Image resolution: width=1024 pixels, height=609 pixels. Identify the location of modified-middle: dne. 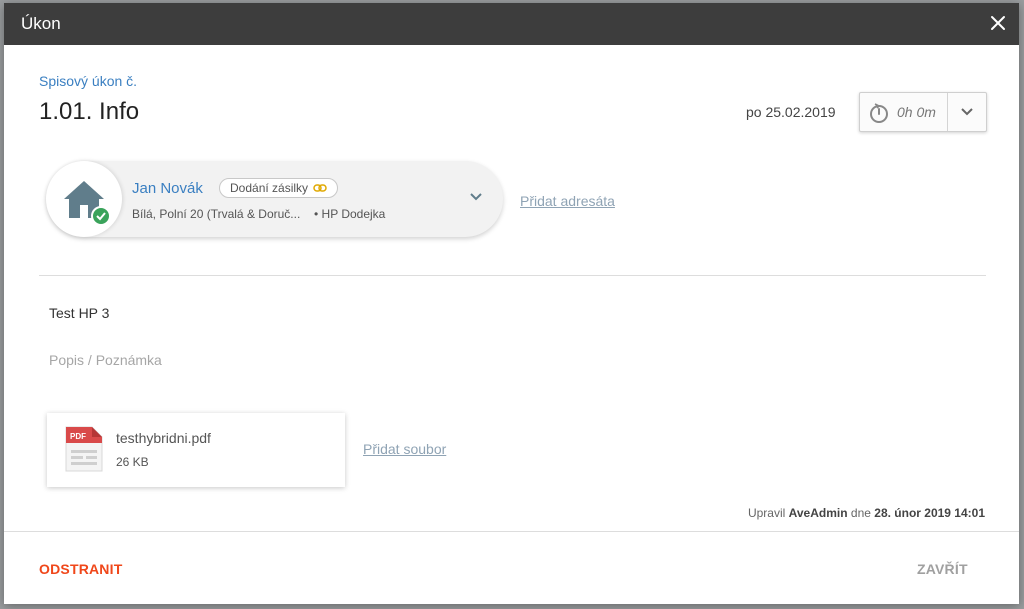
(860, 513).